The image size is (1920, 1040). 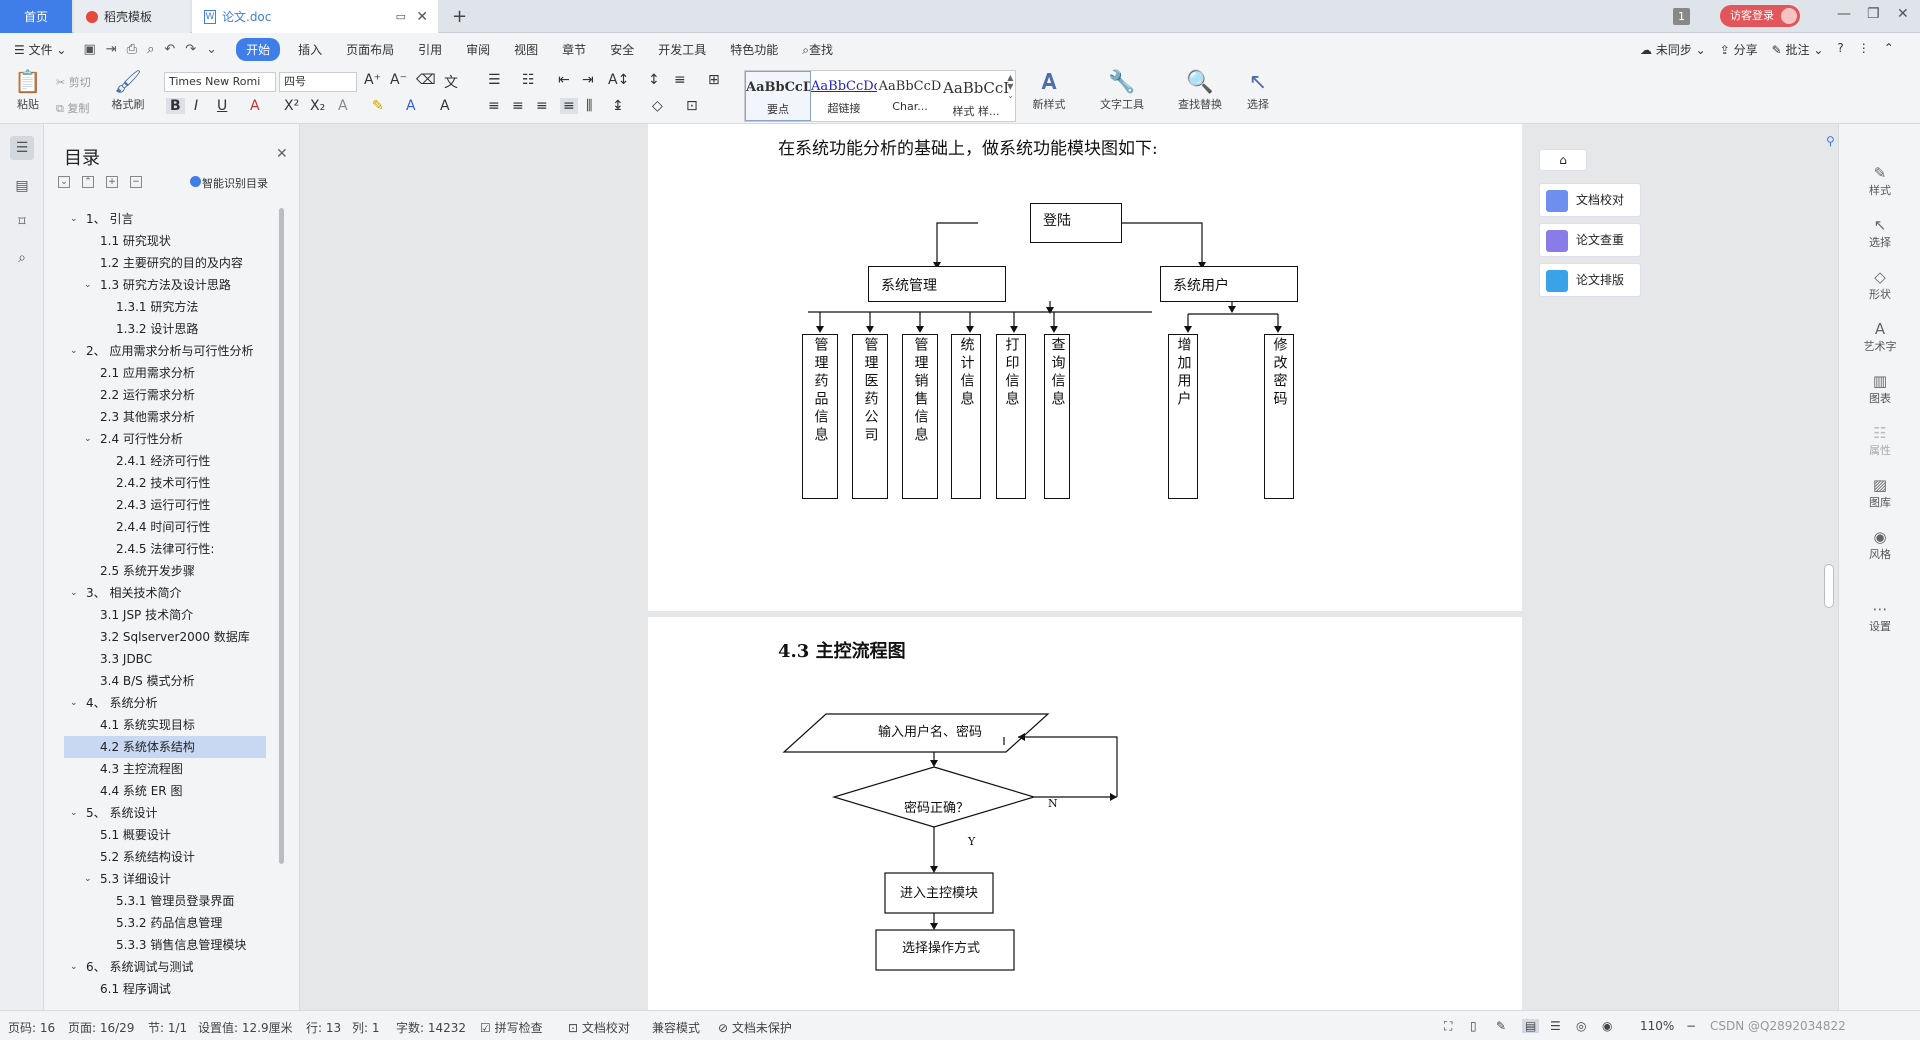 What do you see at coordinates (165, 417) in the screenshot?
I see `toc-item: 2.3 其他需求分析` at bounding box center [165, 417].